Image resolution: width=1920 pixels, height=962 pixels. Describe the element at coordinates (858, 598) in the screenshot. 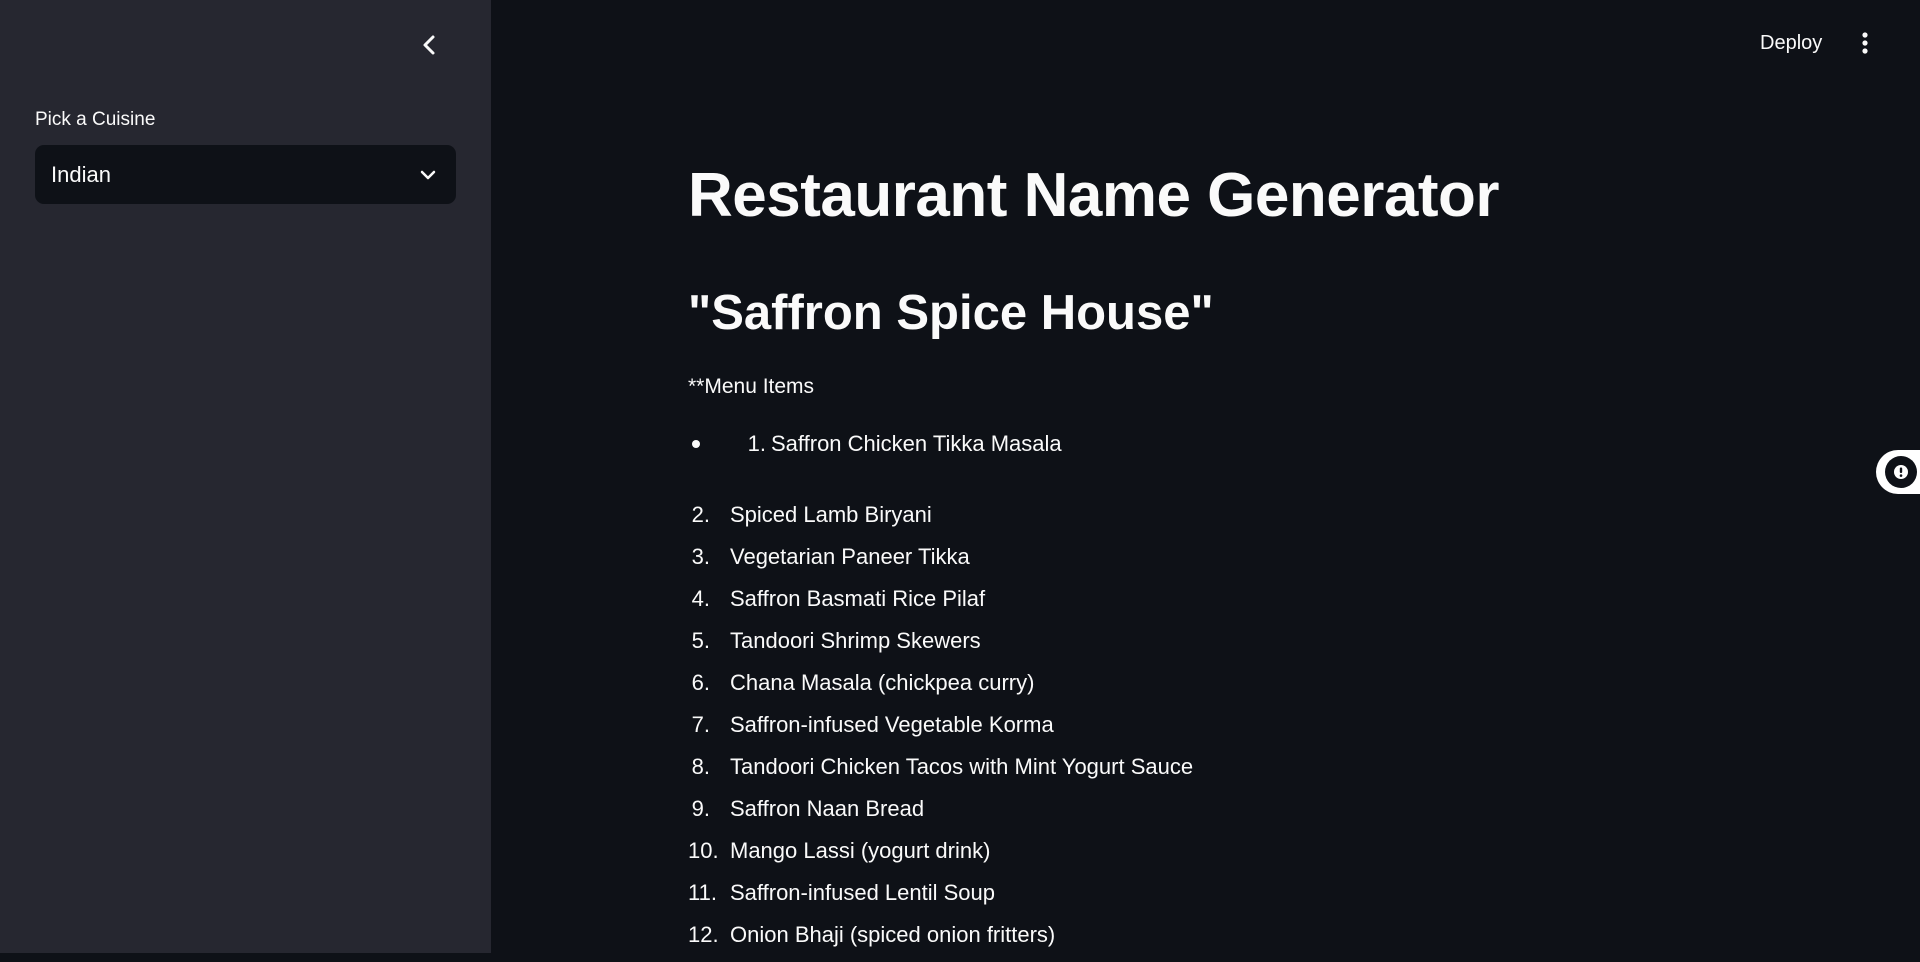

I see `item-text: Saffron Basmati Rice Pilaf` at that location.